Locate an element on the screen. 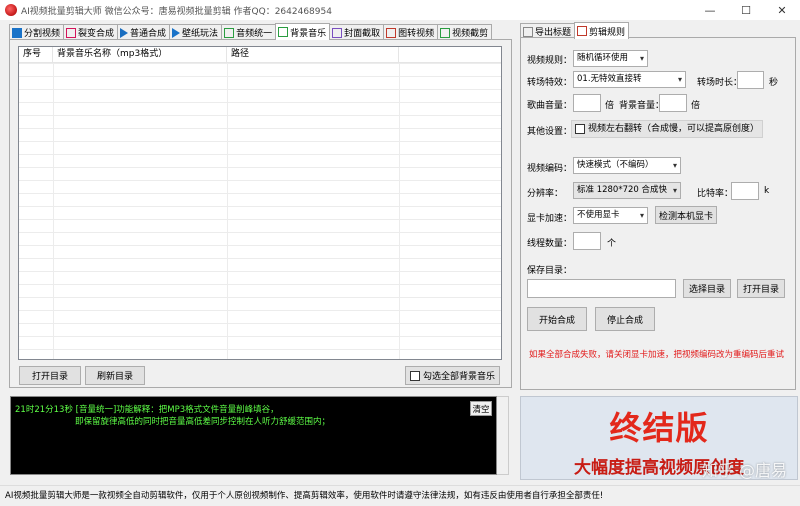 This screenshot has height=506, width=800. transition-select: 01.无特效直接转 ▾ is located at coordinates (629, 79).